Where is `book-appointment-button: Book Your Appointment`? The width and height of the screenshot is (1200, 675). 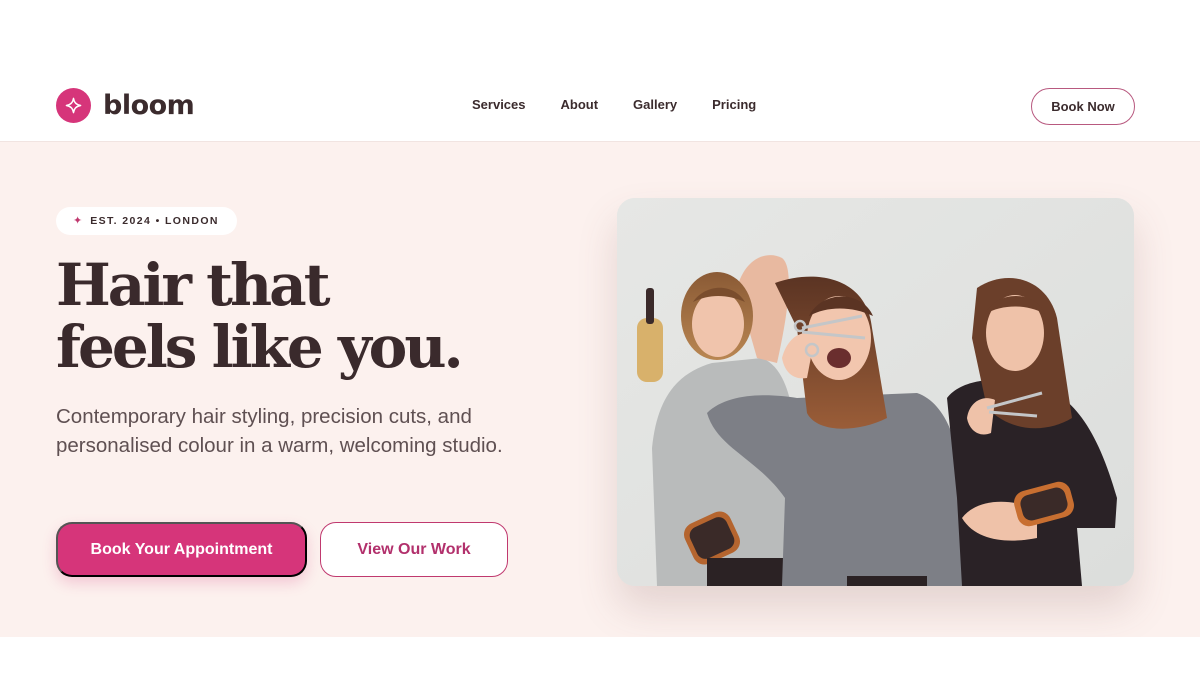
book-appointment-button: Book Your Appointment is located at coordinates (181, 549).